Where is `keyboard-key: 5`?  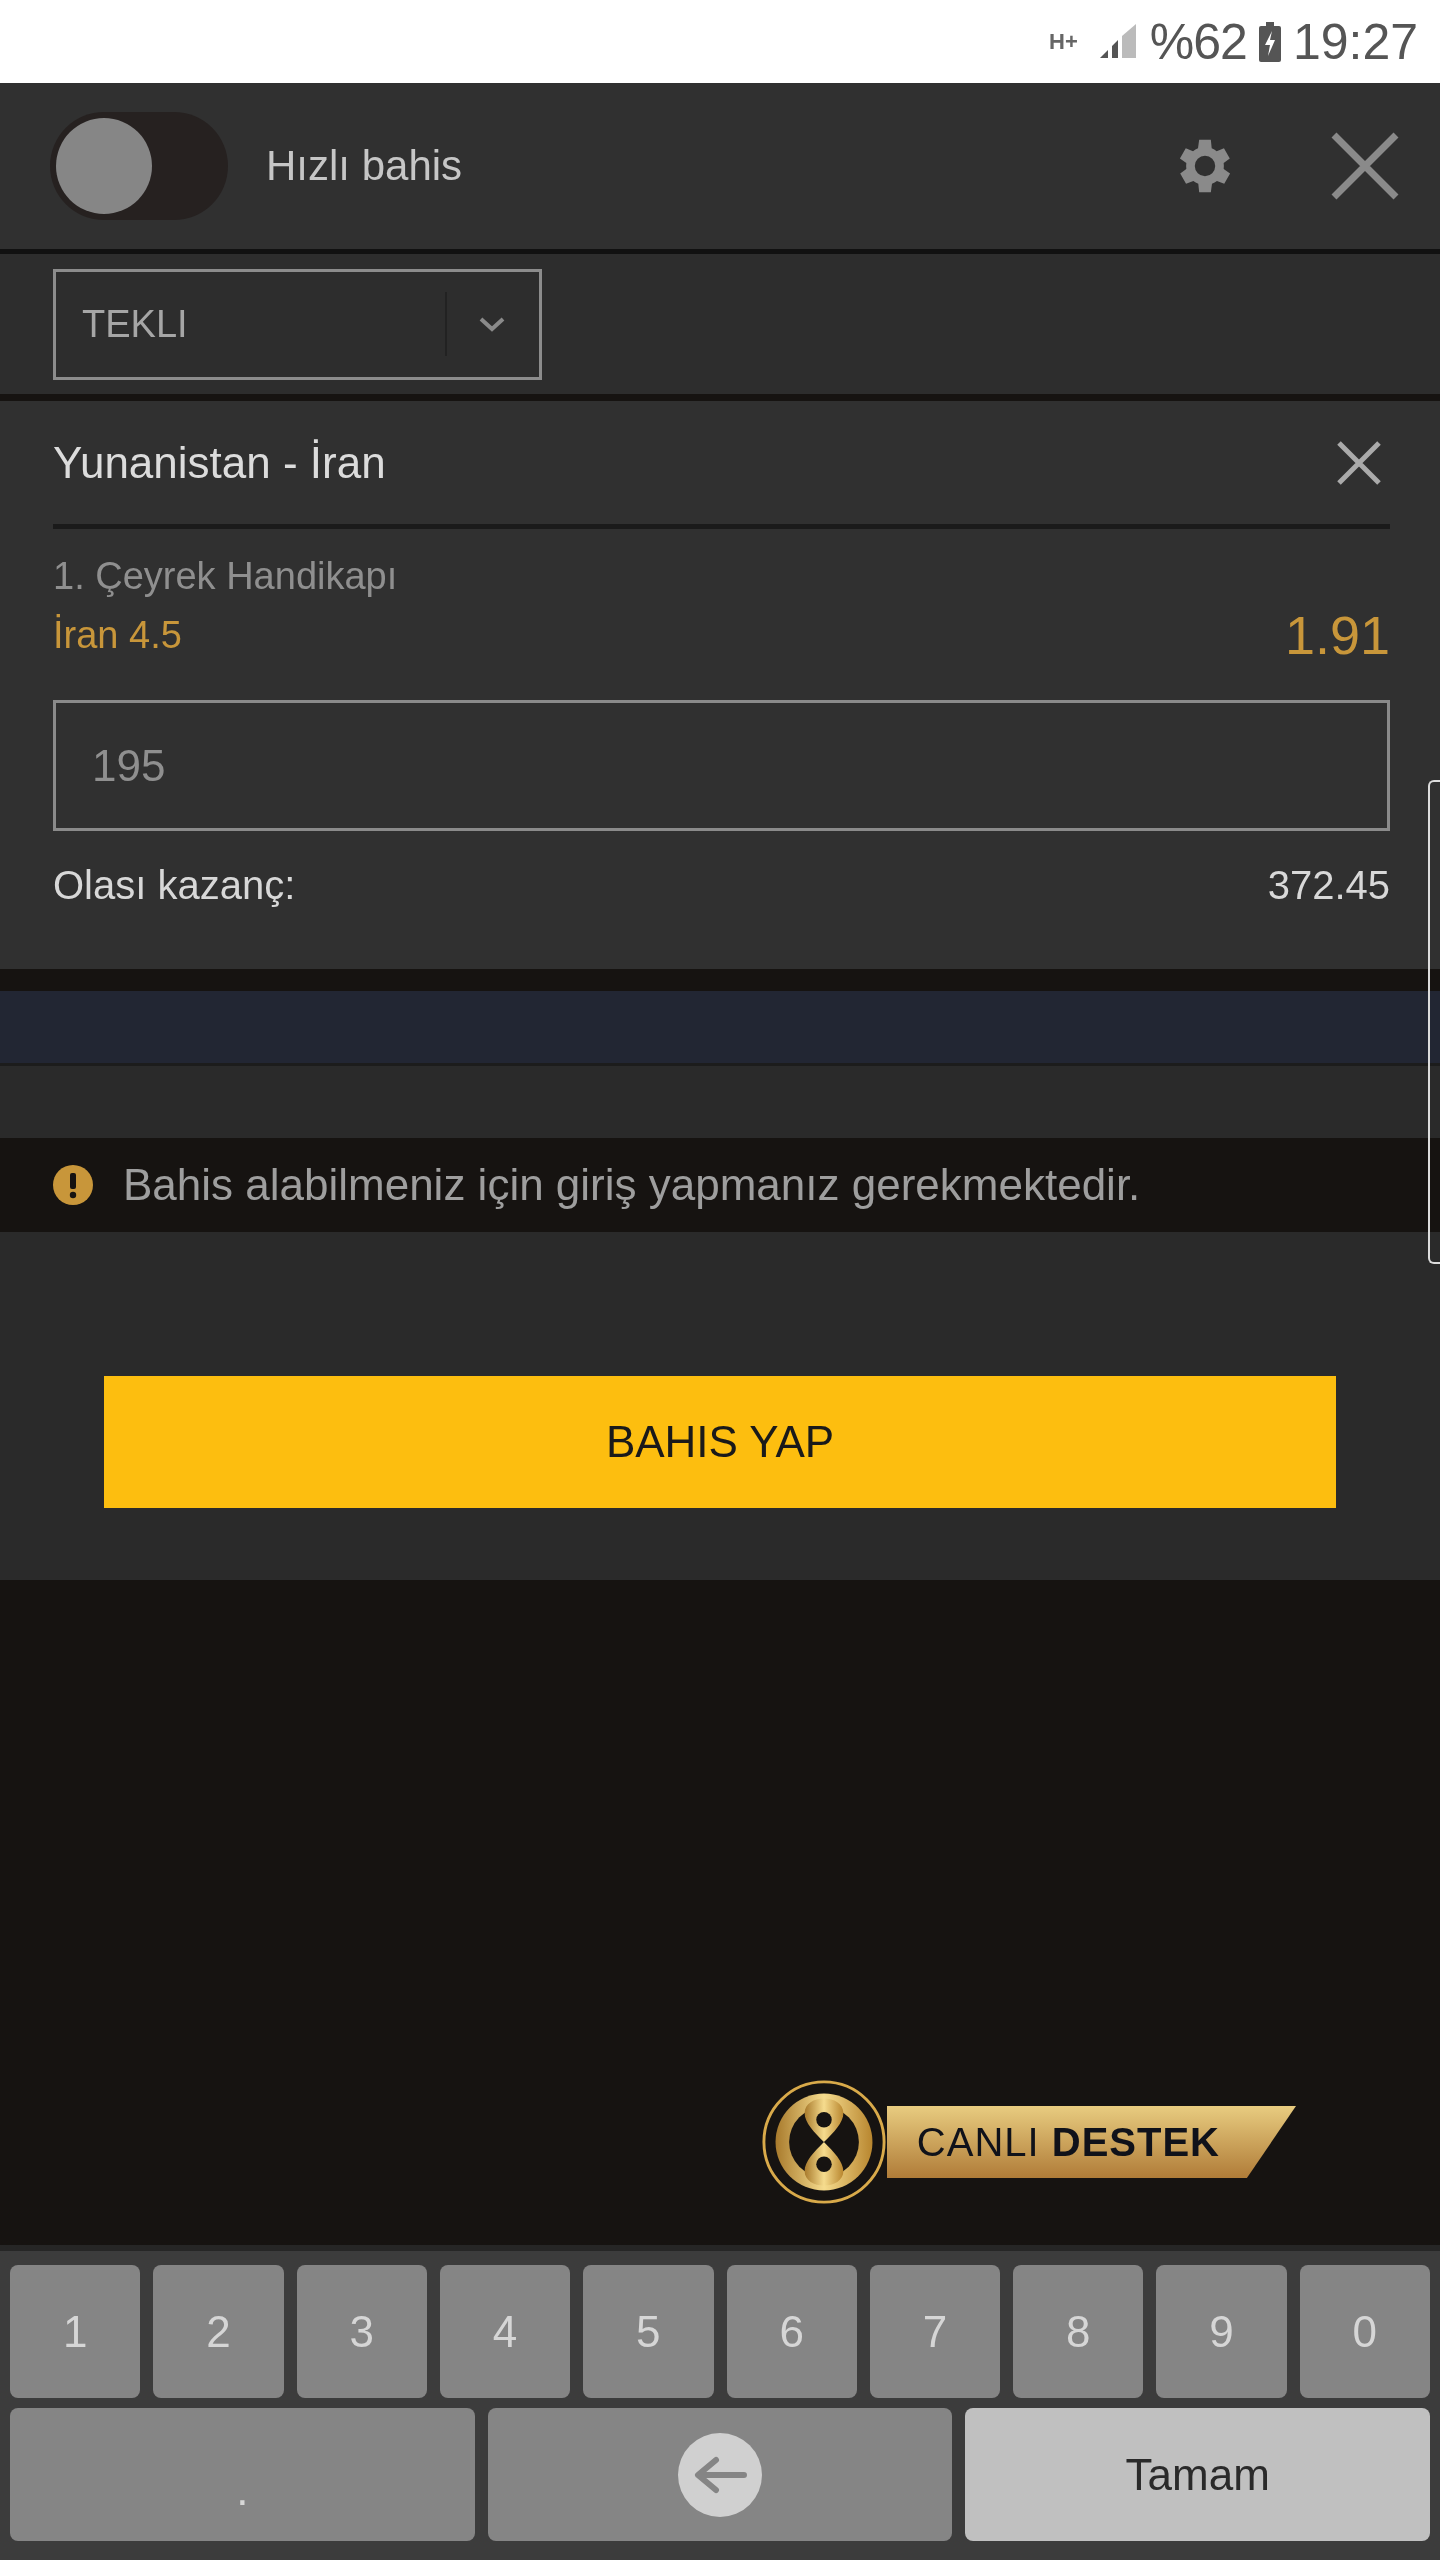 keyboard-key: 5 is located at coordinates (648, 2331).